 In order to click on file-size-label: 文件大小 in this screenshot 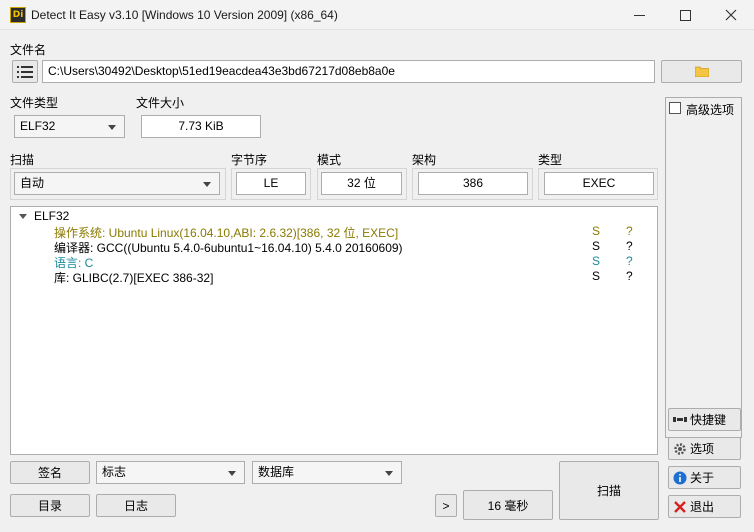, I will do `click(160, 103)`.